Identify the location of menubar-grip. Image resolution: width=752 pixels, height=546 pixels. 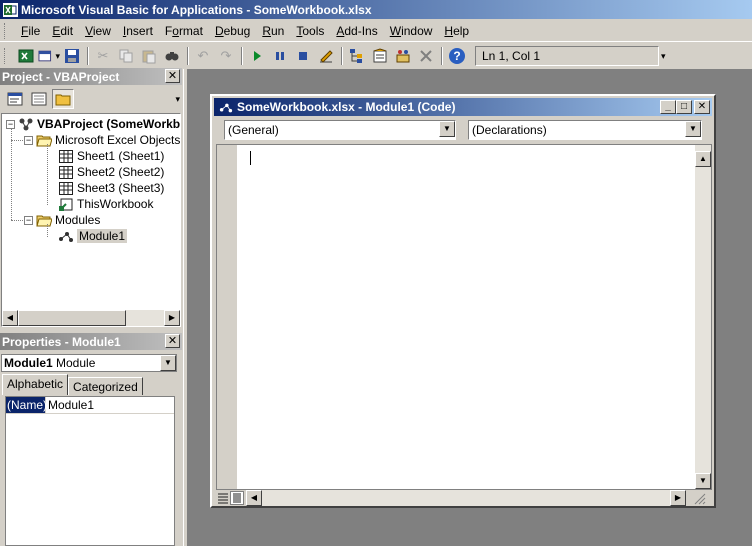
(5, 30).